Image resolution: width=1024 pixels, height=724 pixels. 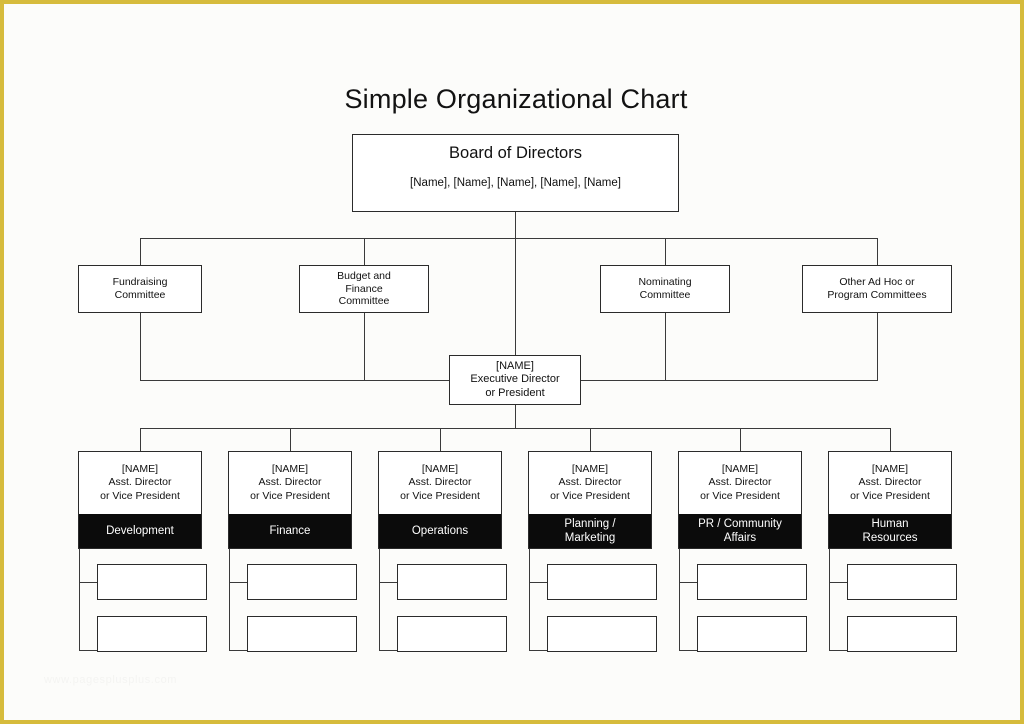 What do you see at coordinates (515, 153) in the screenshot?
I see `board-title: Board of Directors` at bounding box center [515, 153].